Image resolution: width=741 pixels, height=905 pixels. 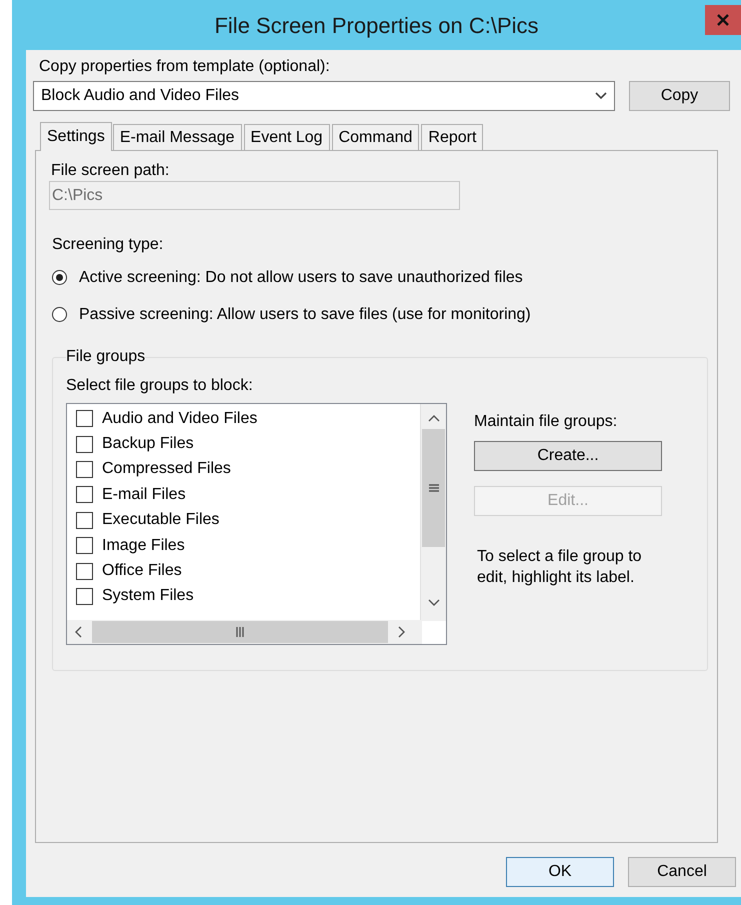 What do you see at coordinates (682, 872) in the screenshot?
I see `dialog-button: Cancel` at bounding box center [682, 872].